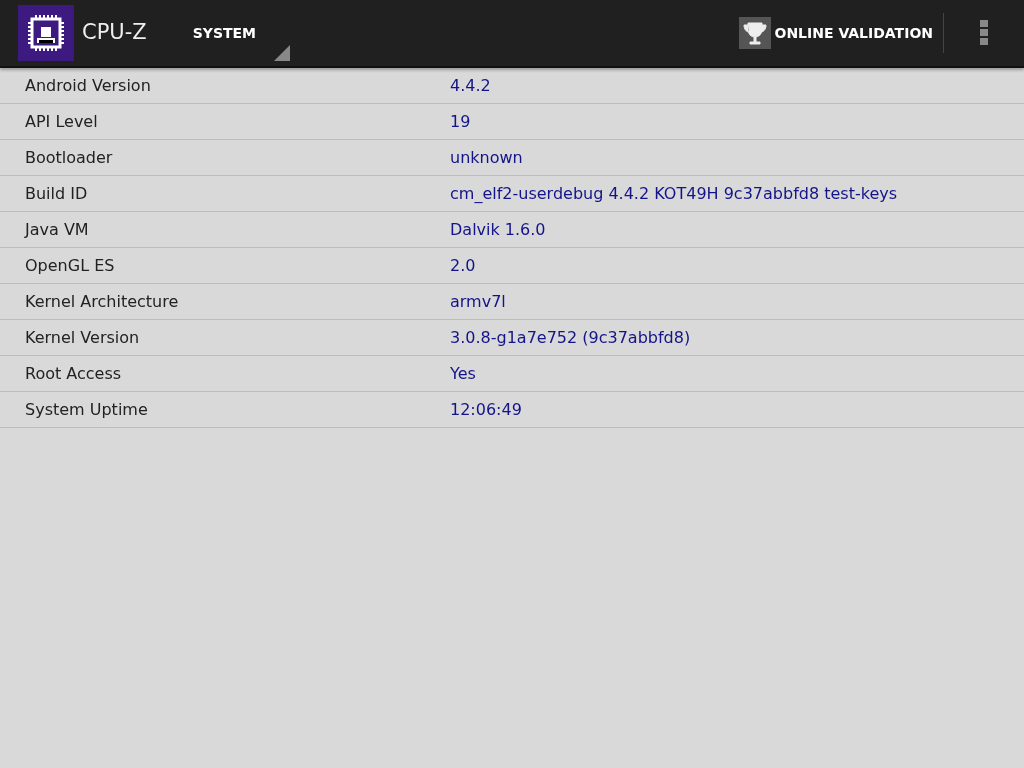 The height and width of the screenshot is (768, 1024). What do you see at coordinates (674, 193) in the screenshot?
I see `property-value: cm_elf2-userdebug 4.4.2 KOT49H 9c37abbfd8 test-keys` at bounding box center [674, 193].